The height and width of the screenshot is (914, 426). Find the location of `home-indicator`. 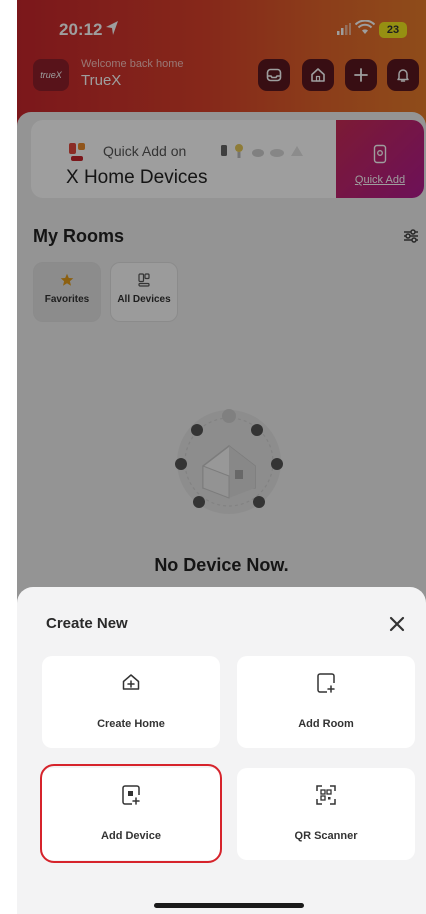

home-indicator is located at coordinates (229, 905).